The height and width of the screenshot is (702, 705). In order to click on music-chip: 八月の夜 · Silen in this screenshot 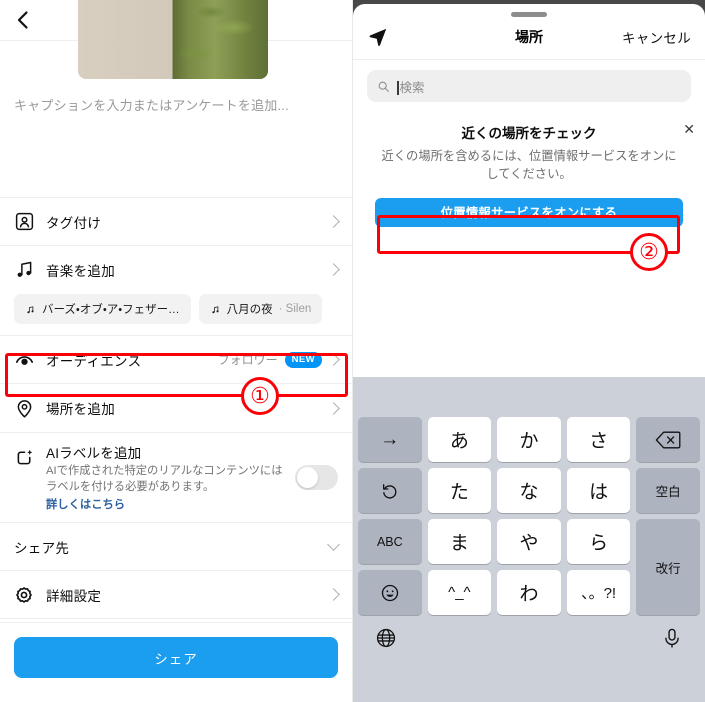, I will do `click(260, 309)`.